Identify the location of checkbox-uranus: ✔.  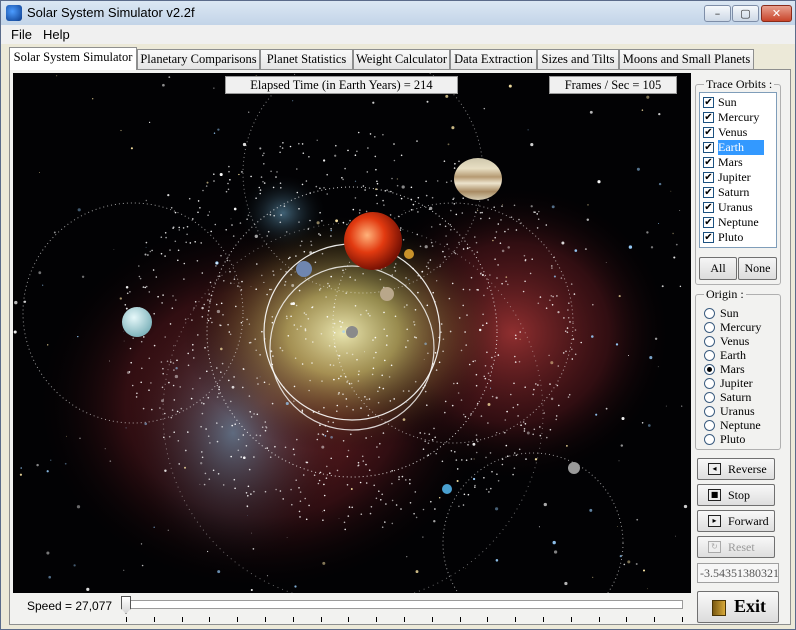
(708, 207).